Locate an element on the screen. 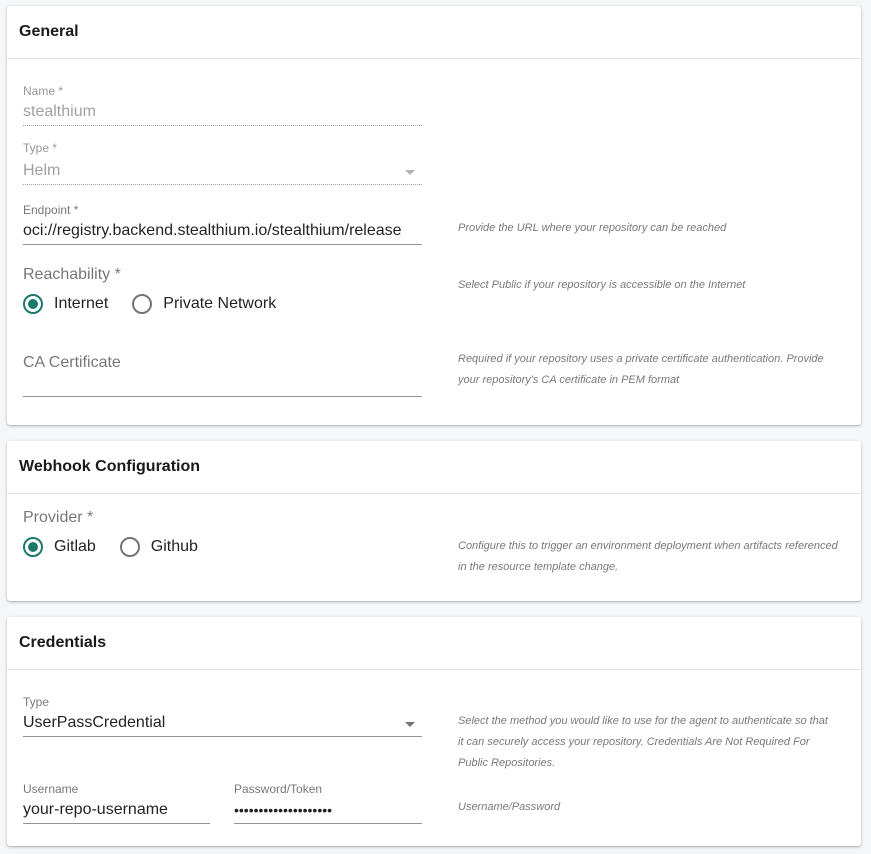  password-label: Password/Token is located at coordinates (278, 789).